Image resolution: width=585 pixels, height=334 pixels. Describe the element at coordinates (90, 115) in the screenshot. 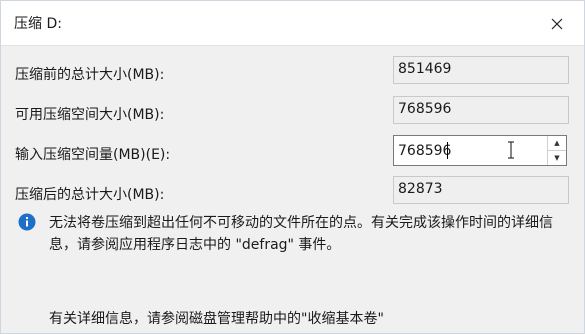

I see `available-space-label: 可用压缩空间大小(MB):` at that location.